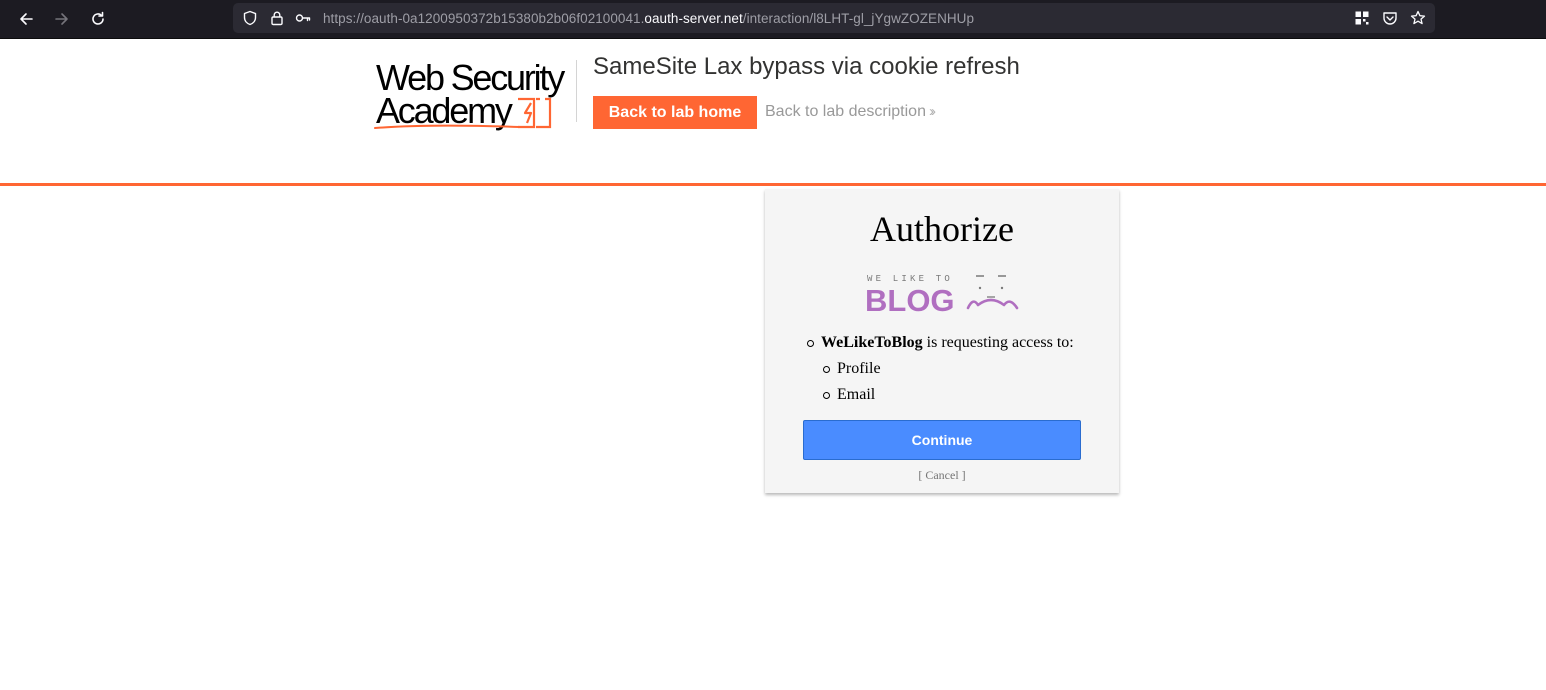 The image size is (1546, 690). What do you see at coordinates (992, 292) in the screenshot?
I see `smiley-face-icon` at bounding box center [992, 292].